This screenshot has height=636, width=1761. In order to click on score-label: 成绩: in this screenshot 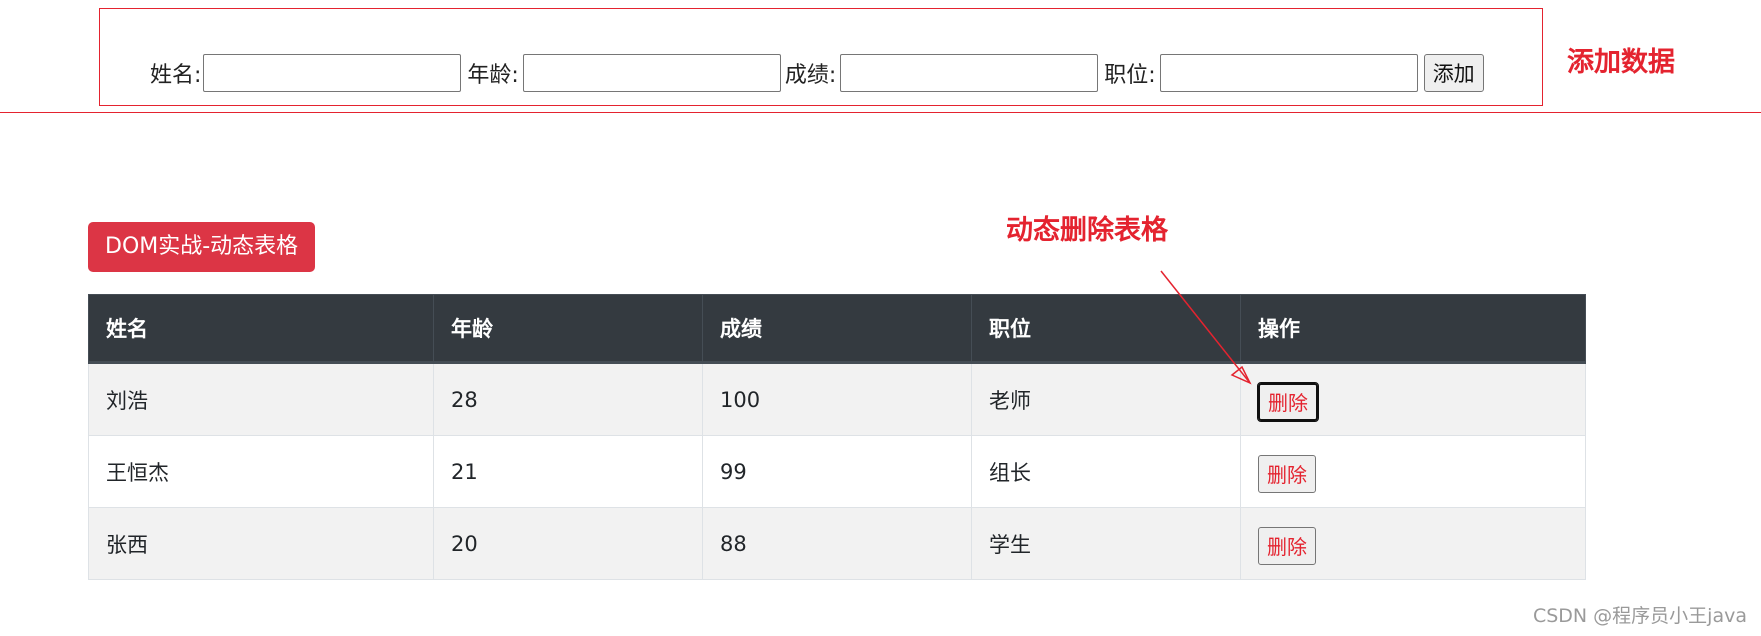, I will do `click(810, 75)`.